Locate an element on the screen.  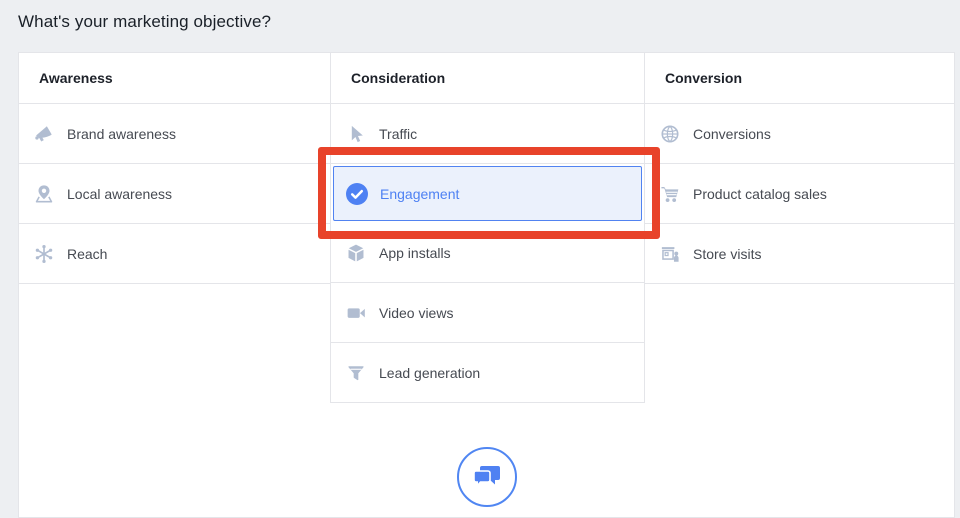
storefront-icon is located at coordinates (670, 254).